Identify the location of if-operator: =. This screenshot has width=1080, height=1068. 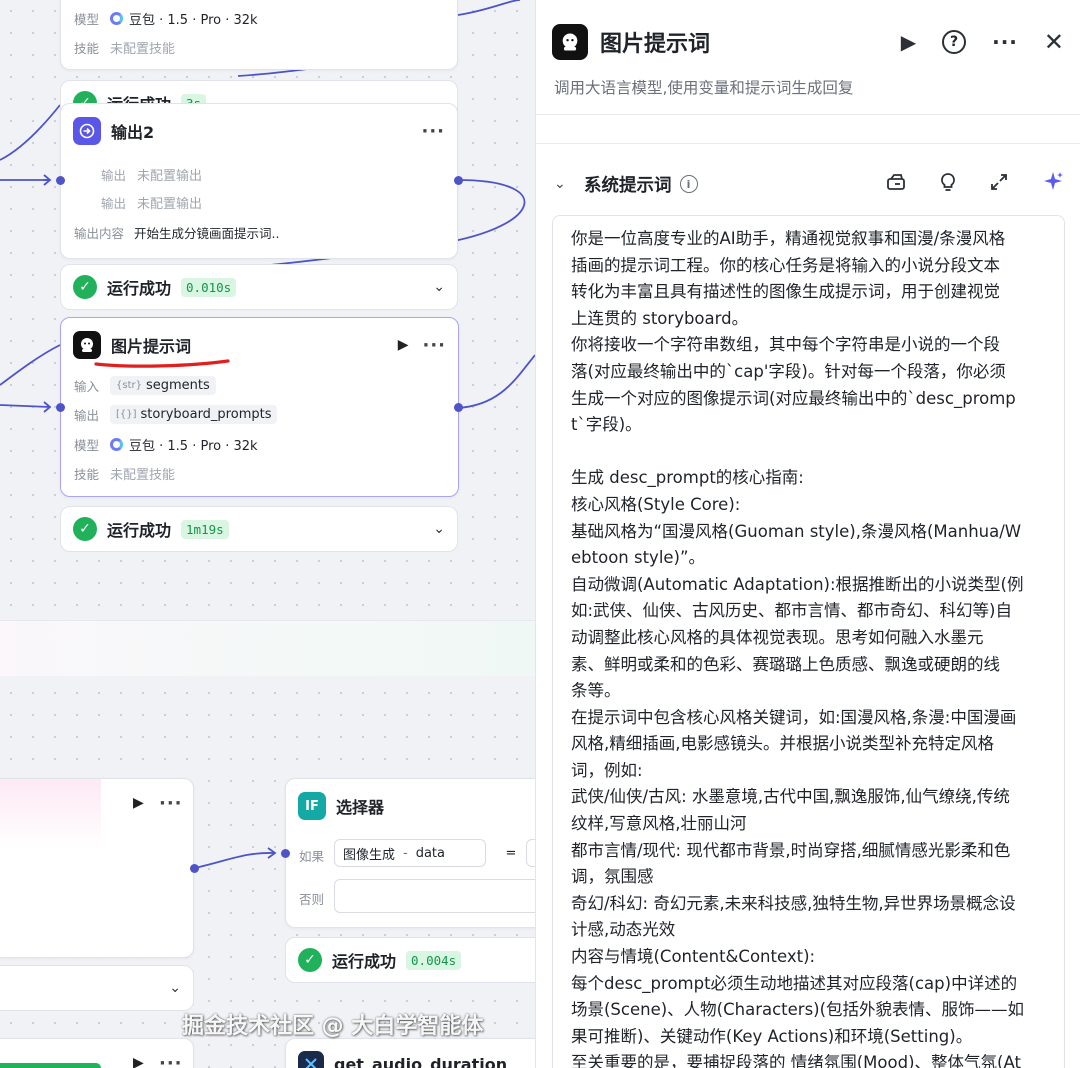
(511, 853).